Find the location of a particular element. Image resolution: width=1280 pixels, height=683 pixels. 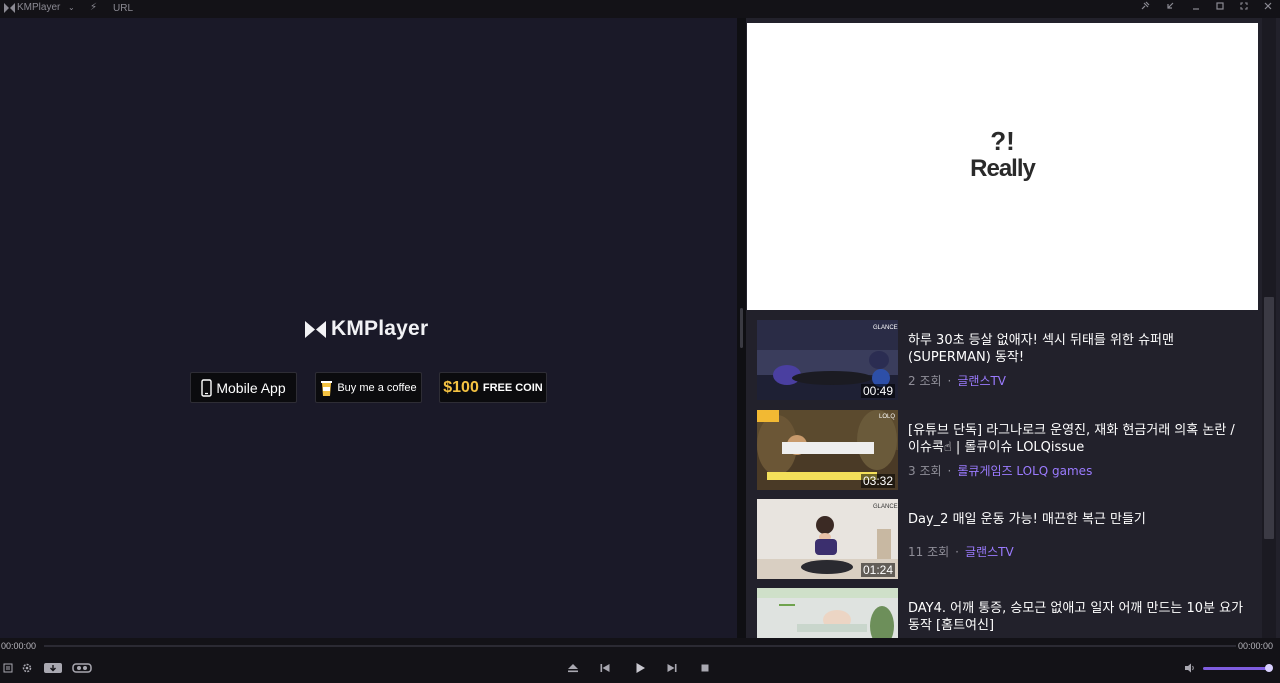

video-meta: 2 조회 · 글랜스TV is located at coordinates (957, 380).